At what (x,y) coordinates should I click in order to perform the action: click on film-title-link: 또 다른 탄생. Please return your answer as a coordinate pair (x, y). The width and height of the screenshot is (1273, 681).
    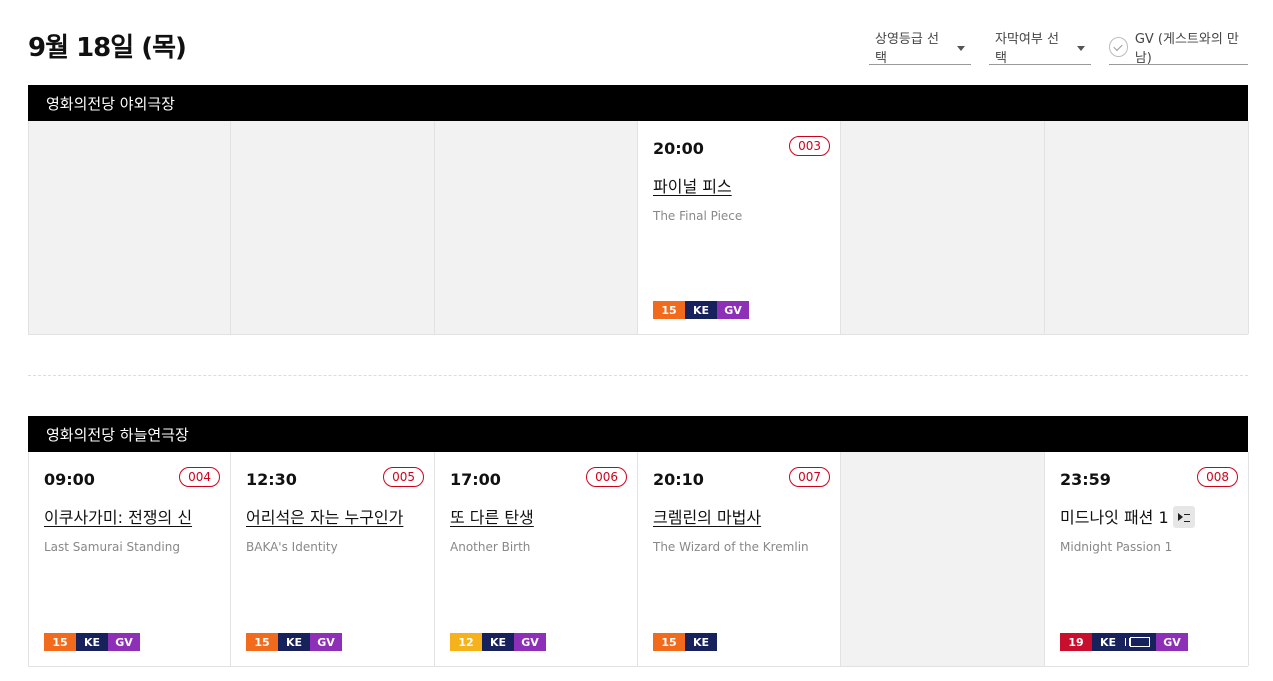
    Looking at the image, I should click on (492, 516).